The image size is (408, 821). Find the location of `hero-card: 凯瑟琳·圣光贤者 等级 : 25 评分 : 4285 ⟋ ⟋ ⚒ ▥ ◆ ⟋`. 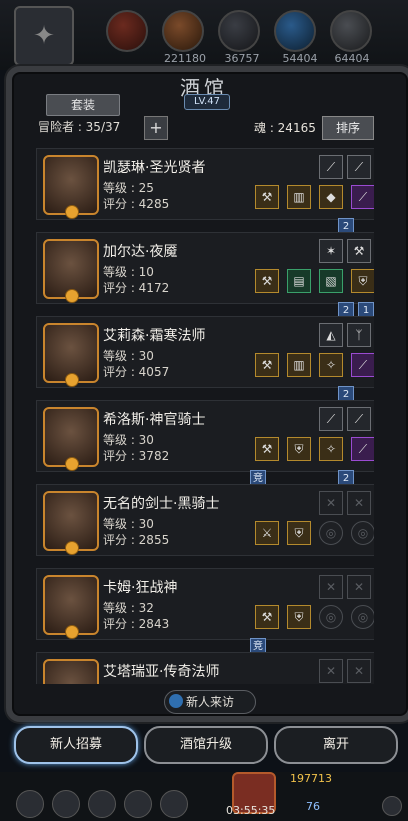

hero-card: 凯瑟琳·圣光贤者 等级 : 25 评分 : 4285 ⟋ ⟋ ⚒ ▥ ◆ ⟋ is located at coordinates (205, 184).